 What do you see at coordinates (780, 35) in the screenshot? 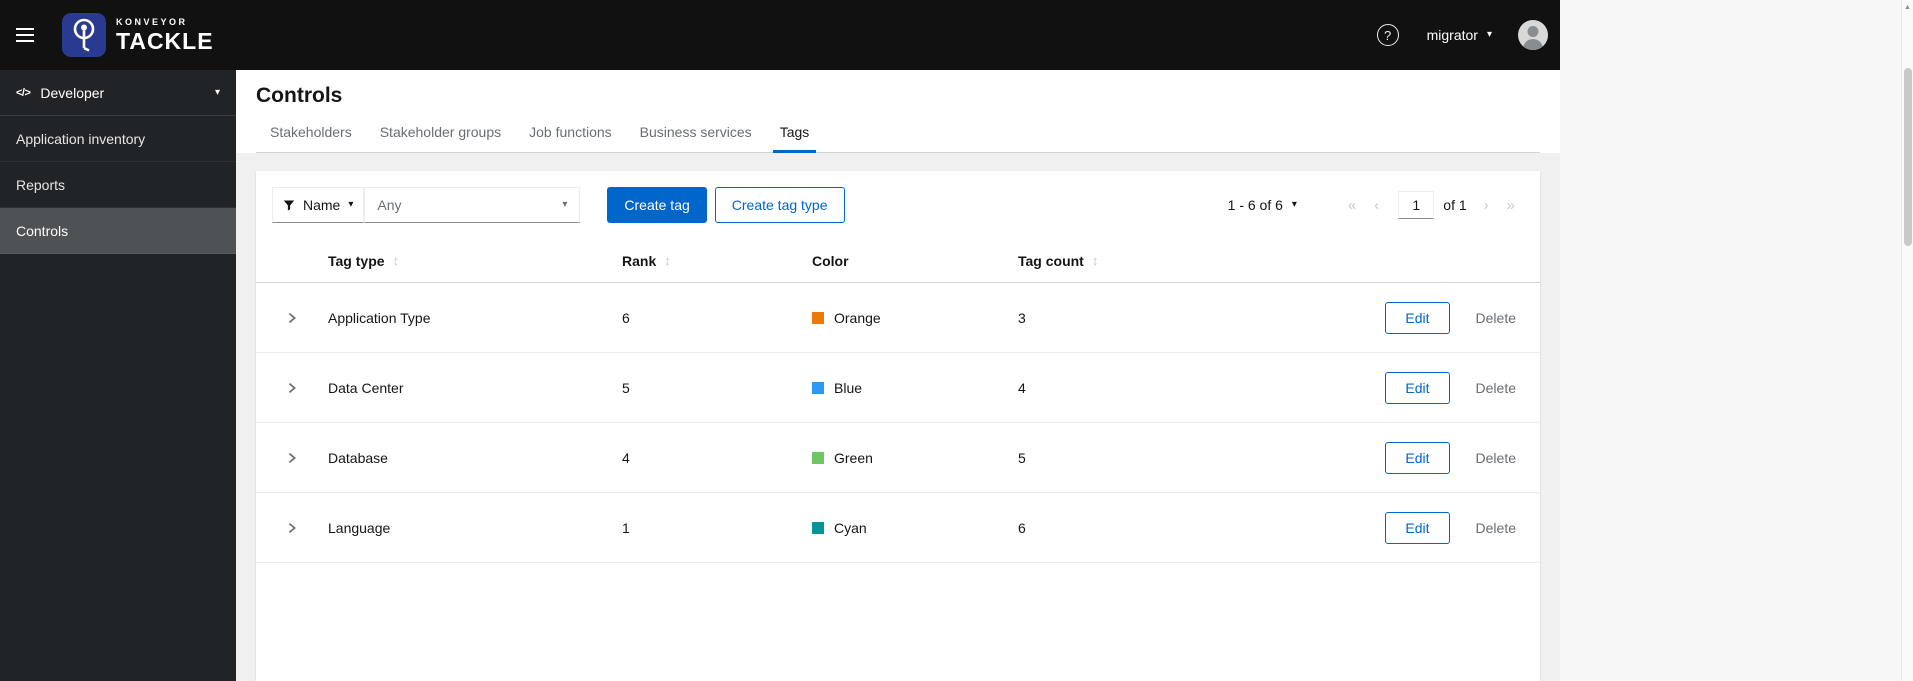
I see `masthead: KONVEYOR TACKLE ? migrator ▾` at bounding box center [780, 35].